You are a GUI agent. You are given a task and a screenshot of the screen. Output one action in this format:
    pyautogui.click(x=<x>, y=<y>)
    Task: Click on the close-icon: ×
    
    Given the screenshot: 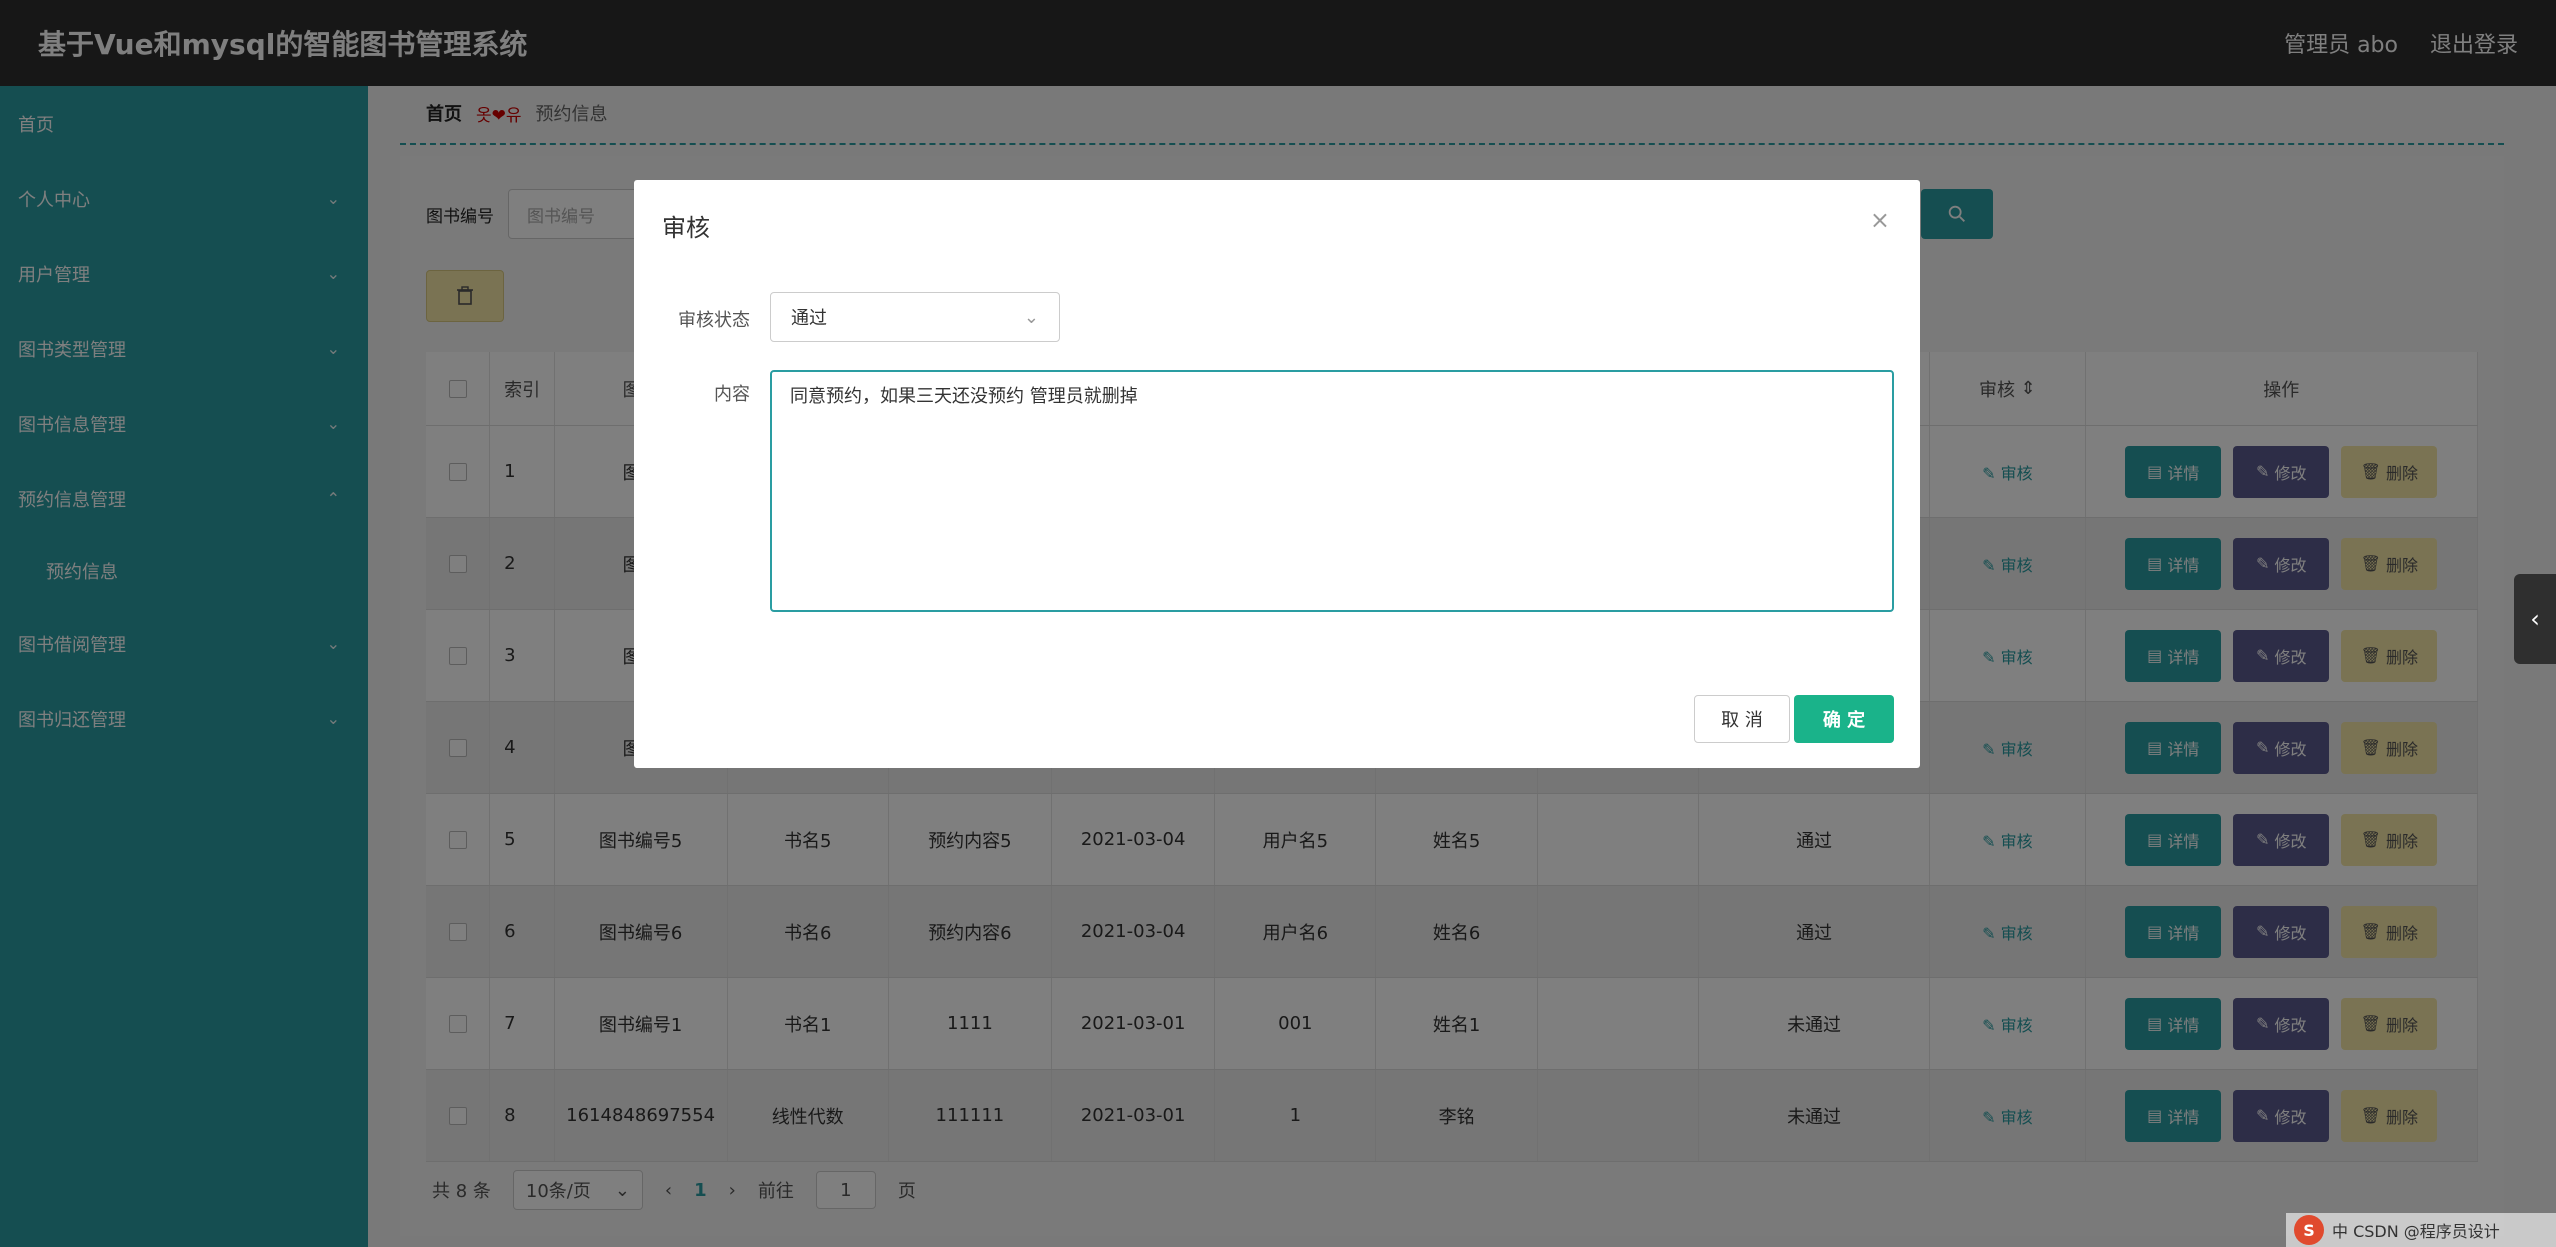 What is the action you would take?
    pyautogui.click(x=1880, y=220)
    